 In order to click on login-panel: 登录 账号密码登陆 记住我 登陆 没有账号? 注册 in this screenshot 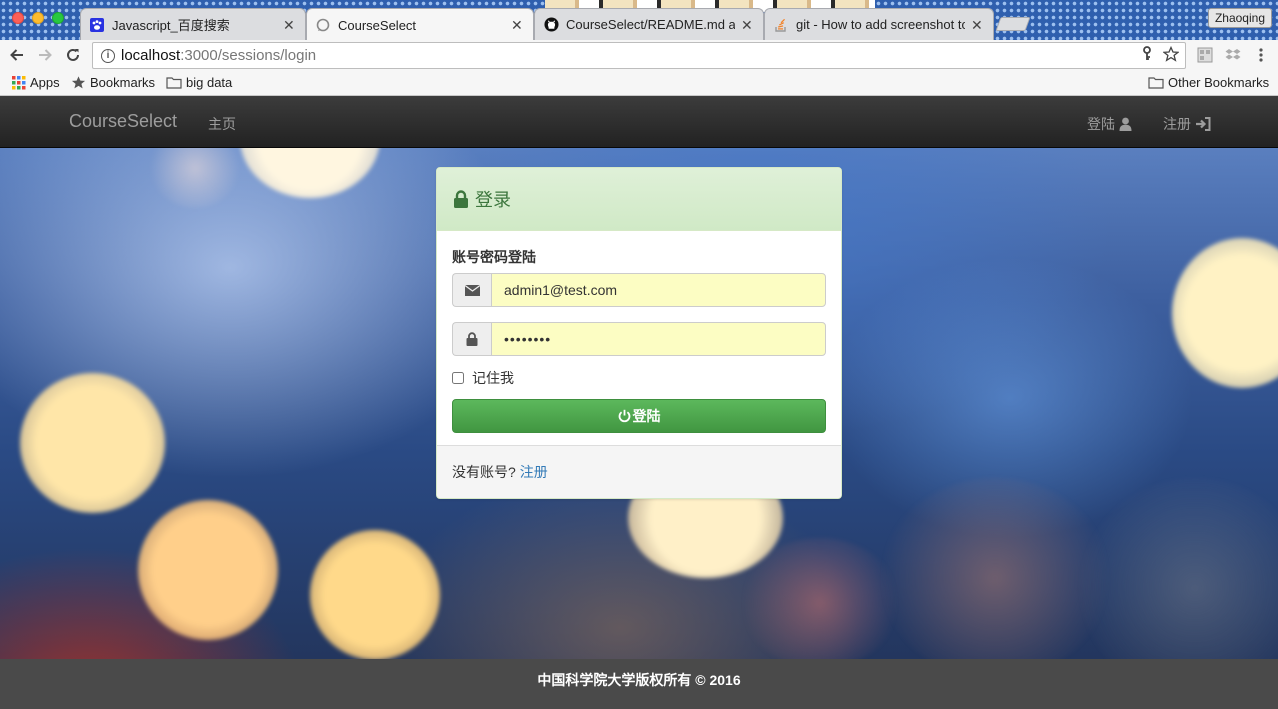, I will do `click(639, 333)`.